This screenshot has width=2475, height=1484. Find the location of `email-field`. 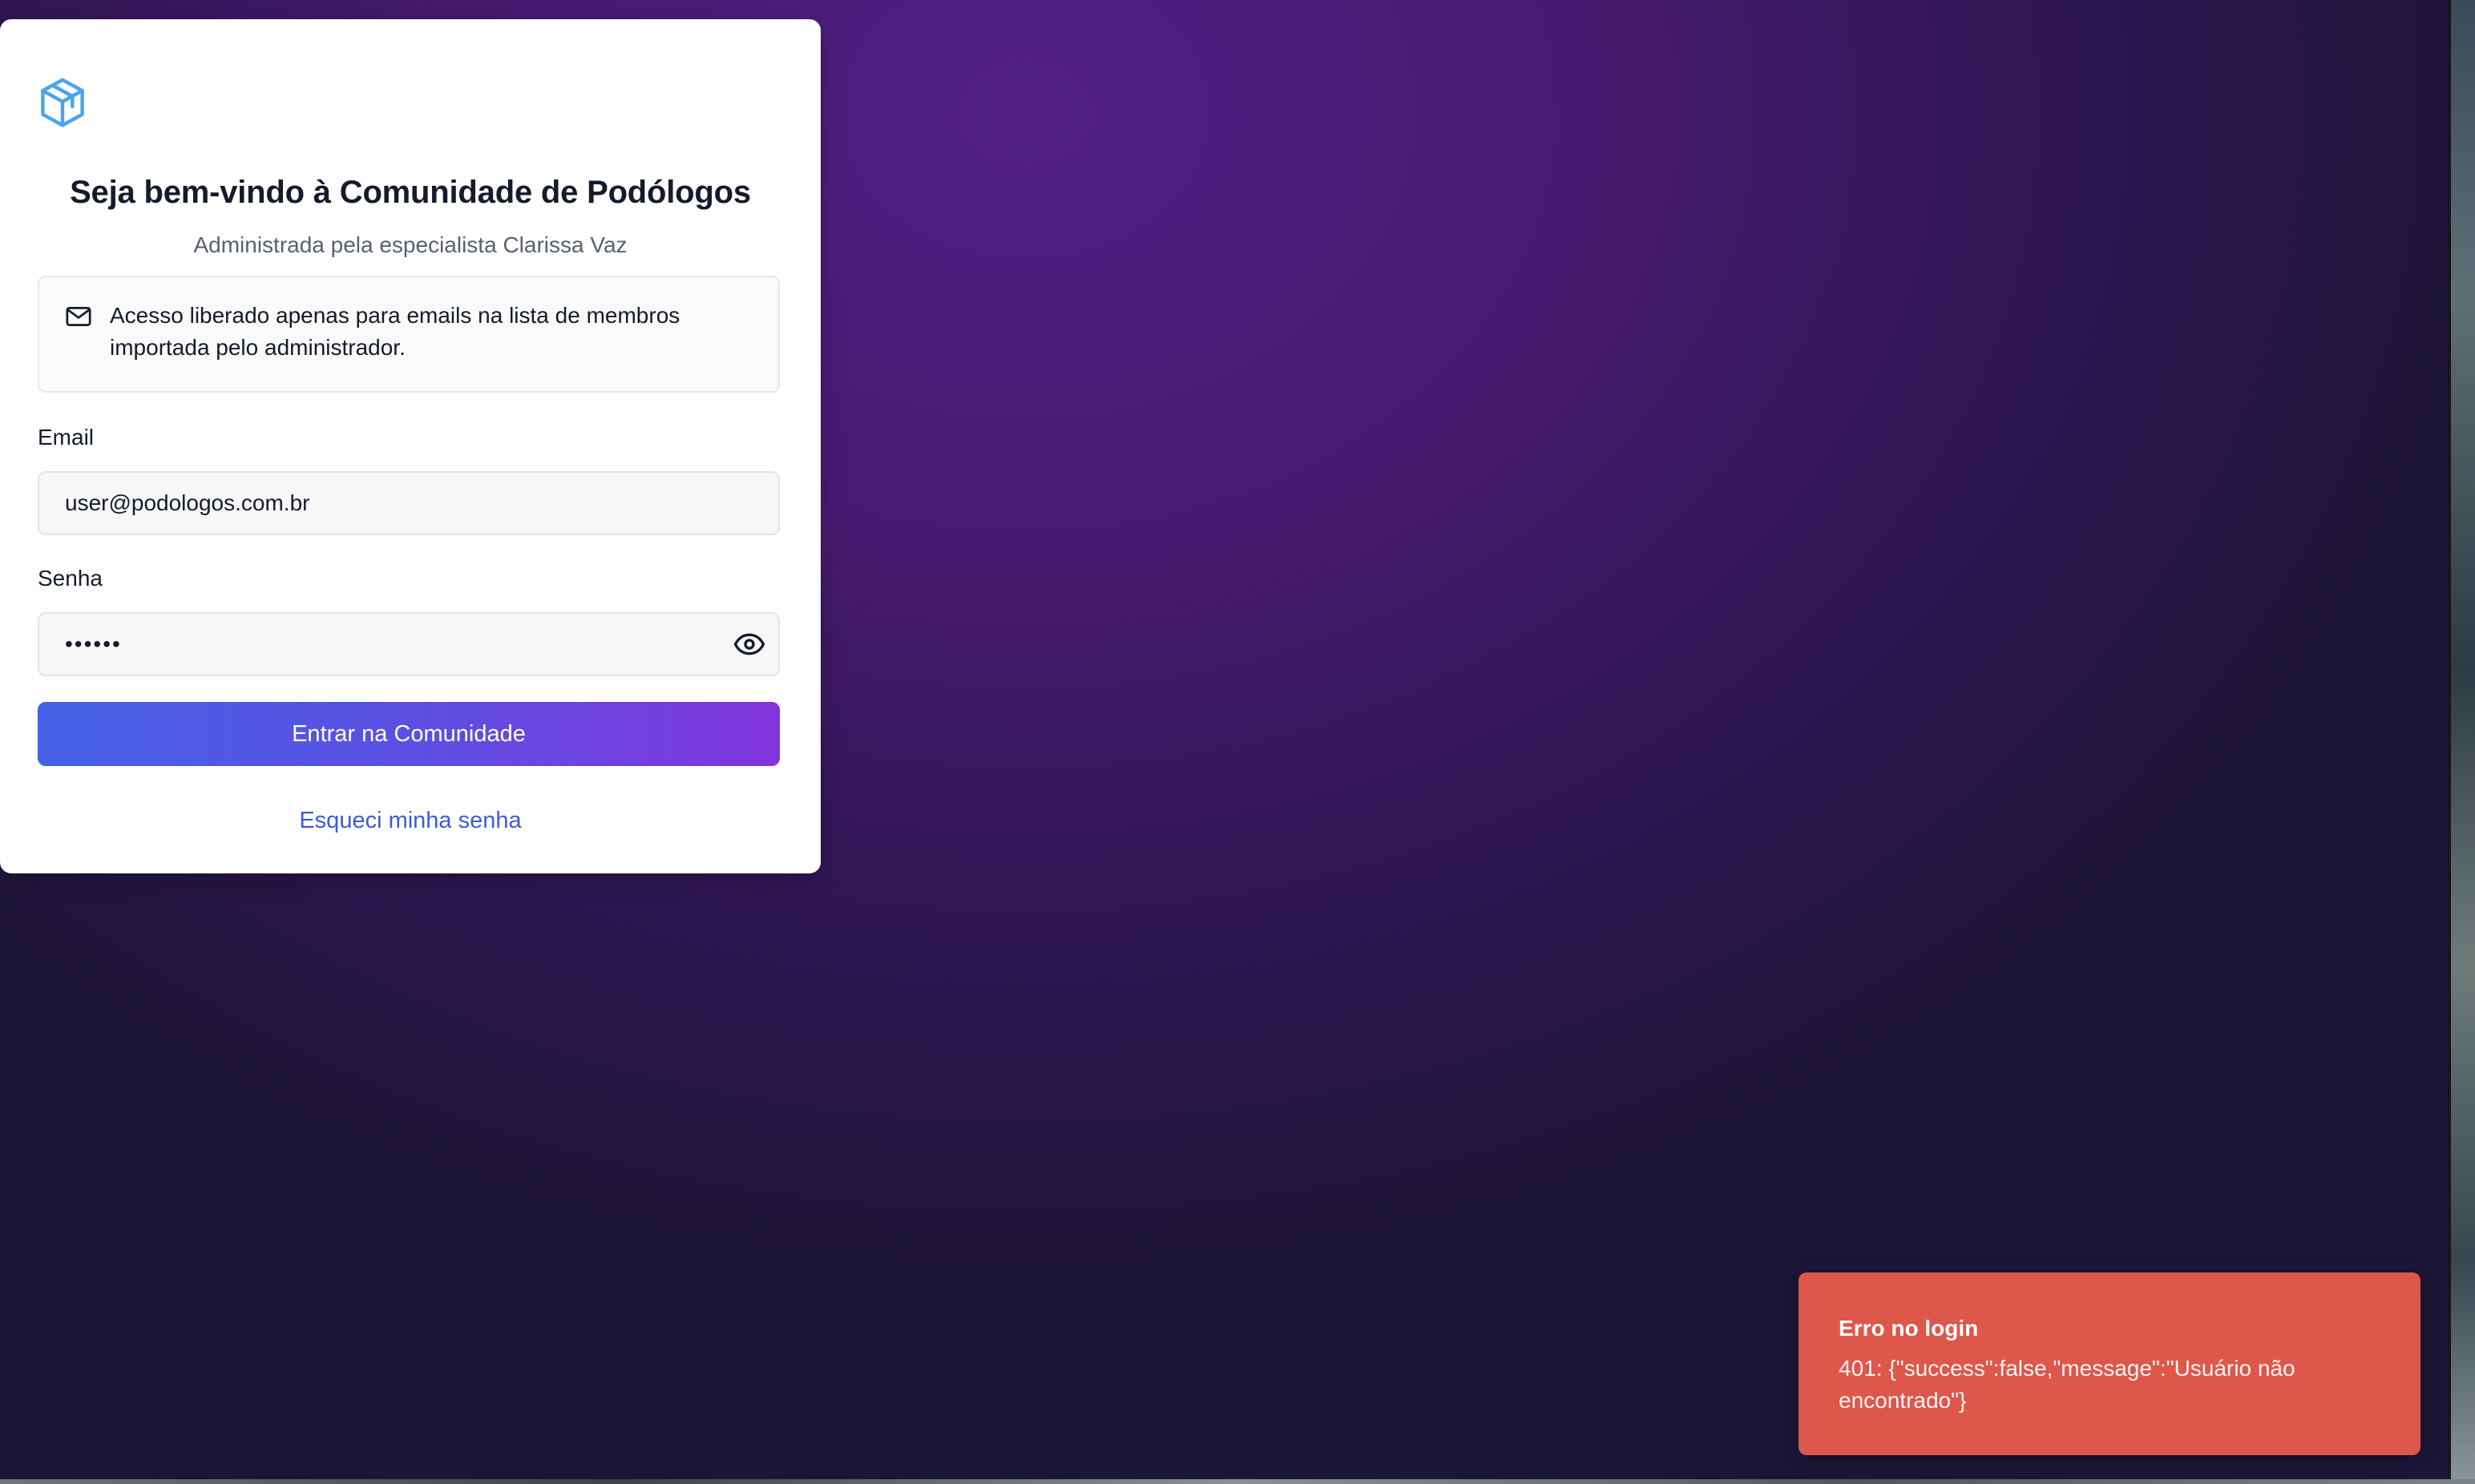

email-field is located at coordinates (409, 503).